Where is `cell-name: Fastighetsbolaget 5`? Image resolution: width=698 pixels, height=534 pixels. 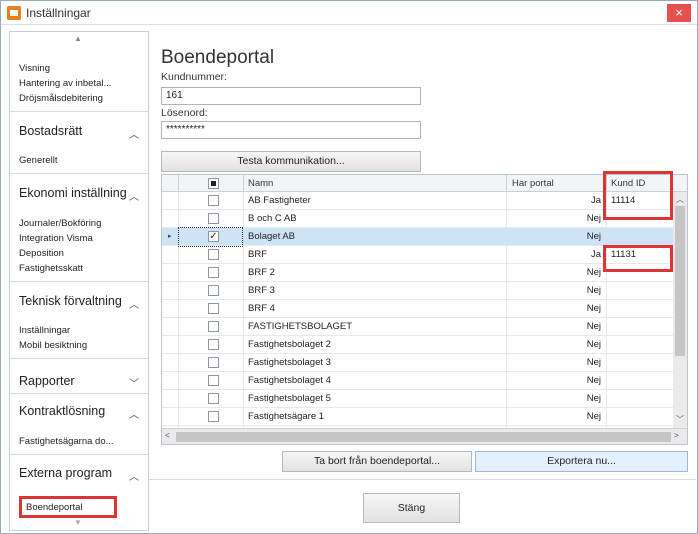 cell-name: Fastighetsbolaget 5 is located at coordinates (289, 398).